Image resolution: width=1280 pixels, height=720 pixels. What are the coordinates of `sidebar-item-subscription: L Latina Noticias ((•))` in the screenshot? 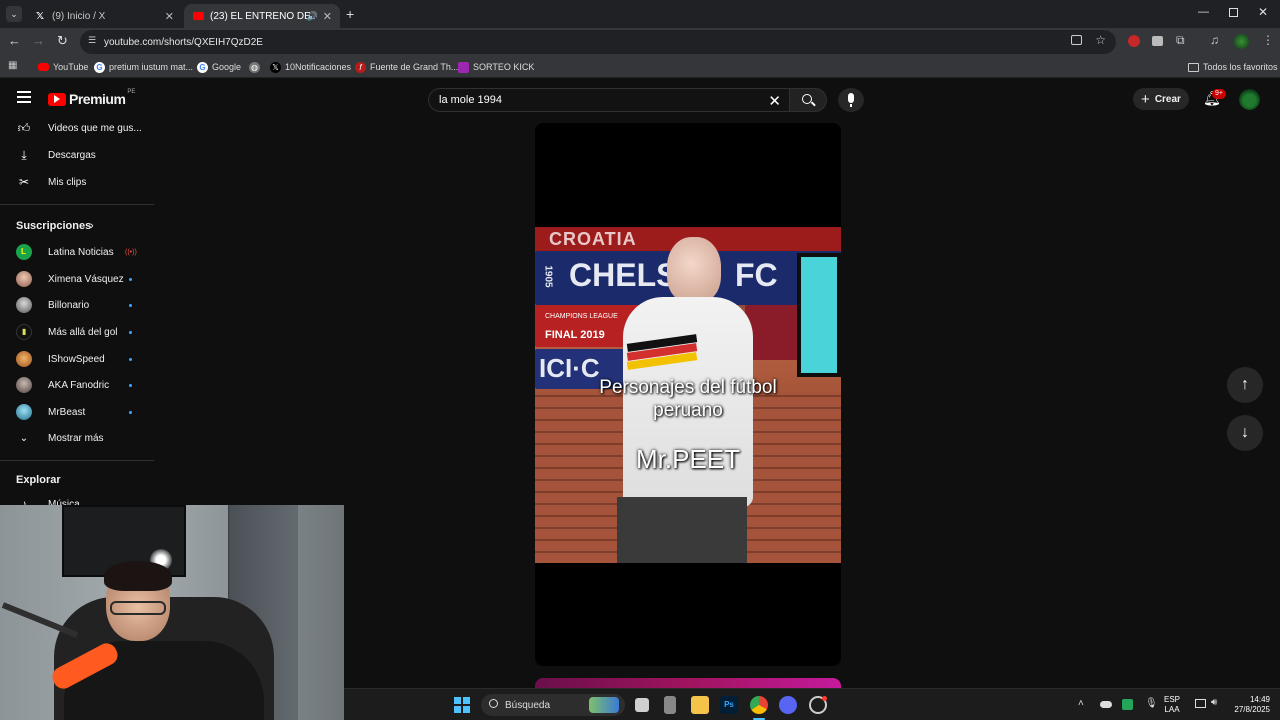 It's located at (77, 252).